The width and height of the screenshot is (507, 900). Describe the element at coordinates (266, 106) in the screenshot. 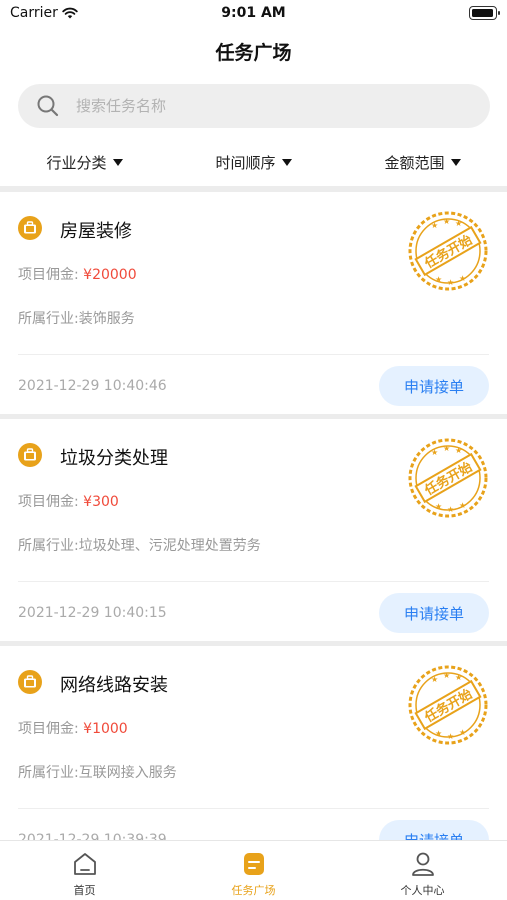

I see `search-input` at that location.